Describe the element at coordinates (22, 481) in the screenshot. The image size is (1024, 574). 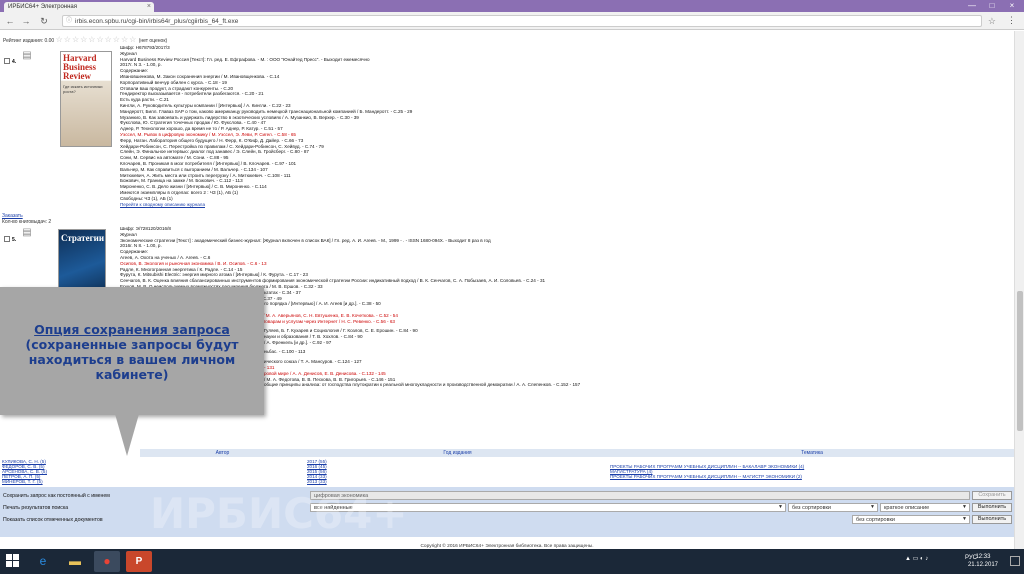
I see `facet-author-link: МИНЕРОВ, Т. Г. (5)` at that location.